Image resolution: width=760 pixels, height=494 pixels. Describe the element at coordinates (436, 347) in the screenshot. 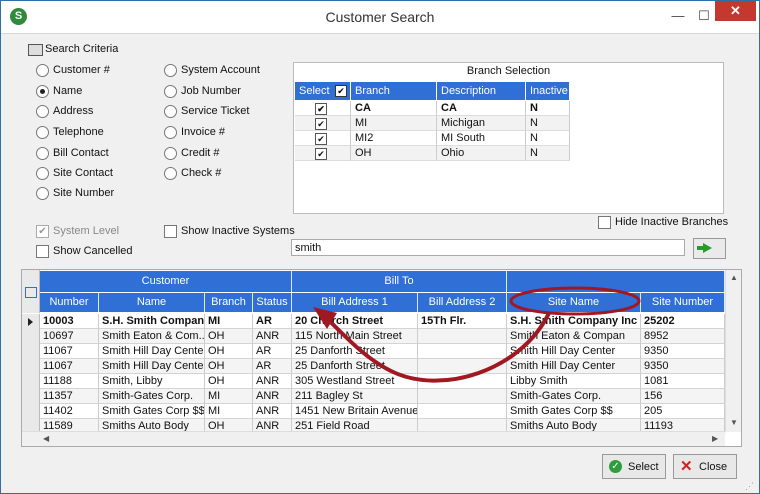

I see `annotation-arrow-curve` at that location.